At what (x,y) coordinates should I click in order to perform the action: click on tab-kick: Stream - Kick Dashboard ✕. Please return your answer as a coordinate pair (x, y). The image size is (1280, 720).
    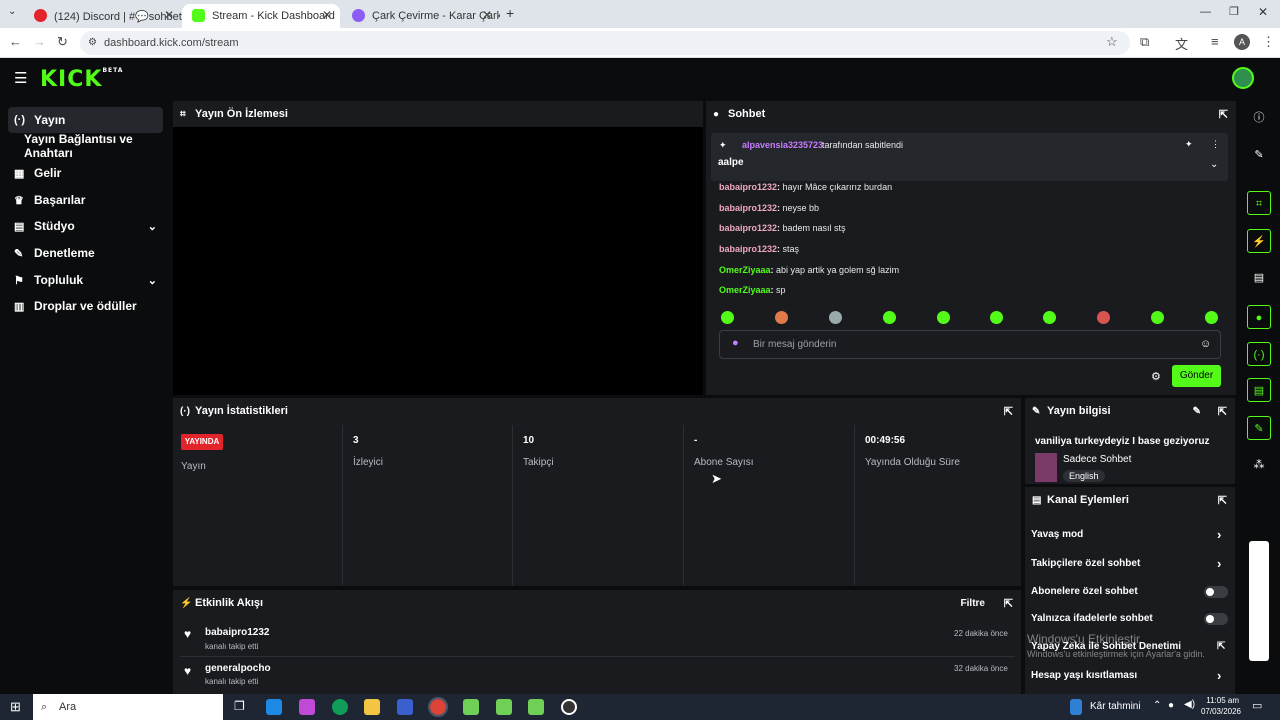
    Looking at the image, I should click on (261, 16).